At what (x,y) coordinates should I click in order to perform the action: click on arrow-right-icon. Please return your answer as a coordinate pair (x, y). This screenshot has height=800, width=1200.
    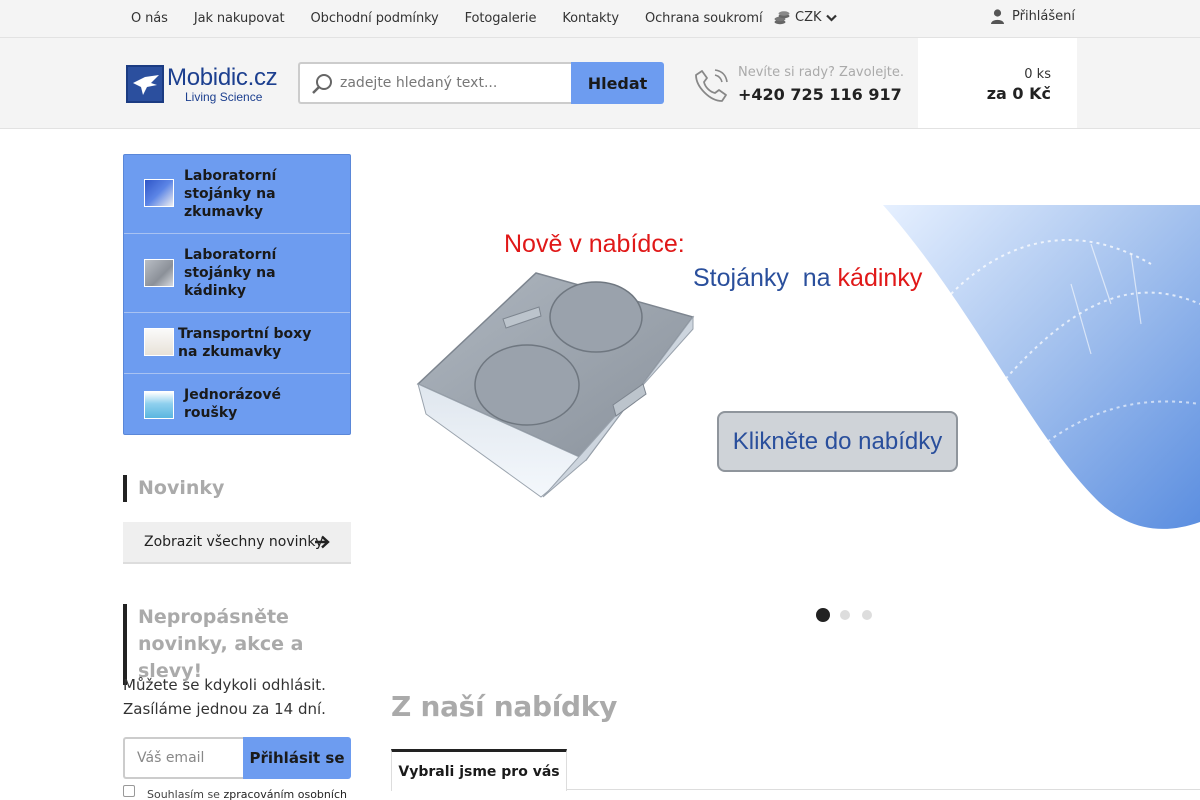
    Looking at the image, I should click on (322, 542).